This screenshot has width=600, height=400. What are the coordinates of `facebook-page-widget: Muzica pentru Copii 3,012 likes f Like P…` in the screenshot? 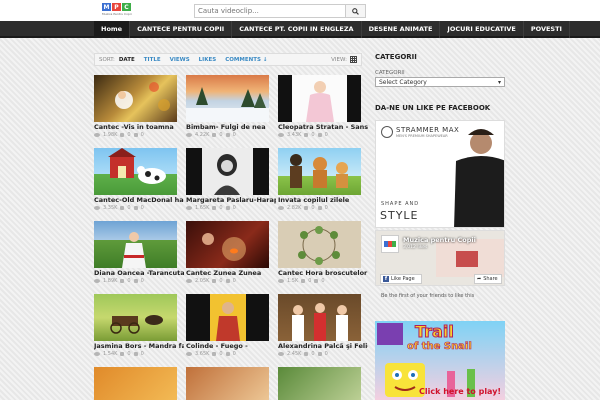 It's located at (440, 258).